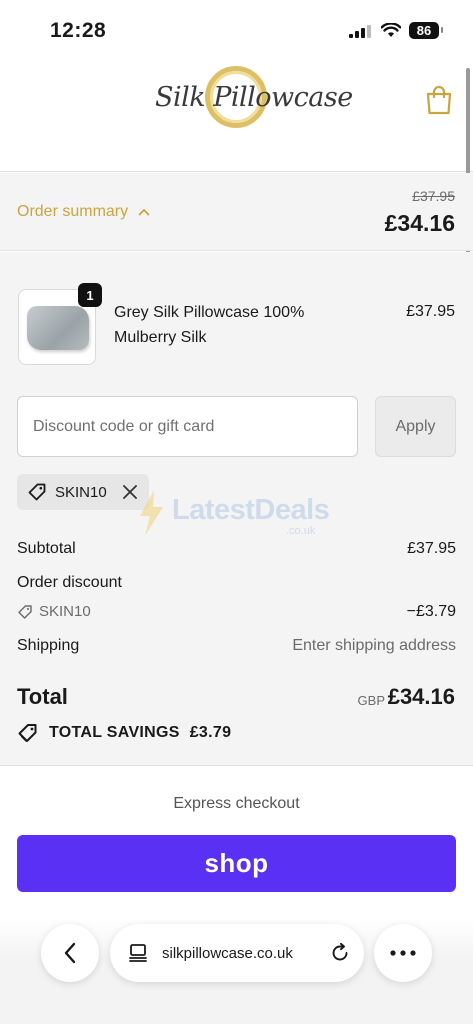  What do you see at coordinates (236, 863) in the screenshot?
I see `shop-pay-button: shop` at bounding box center [236, 863].